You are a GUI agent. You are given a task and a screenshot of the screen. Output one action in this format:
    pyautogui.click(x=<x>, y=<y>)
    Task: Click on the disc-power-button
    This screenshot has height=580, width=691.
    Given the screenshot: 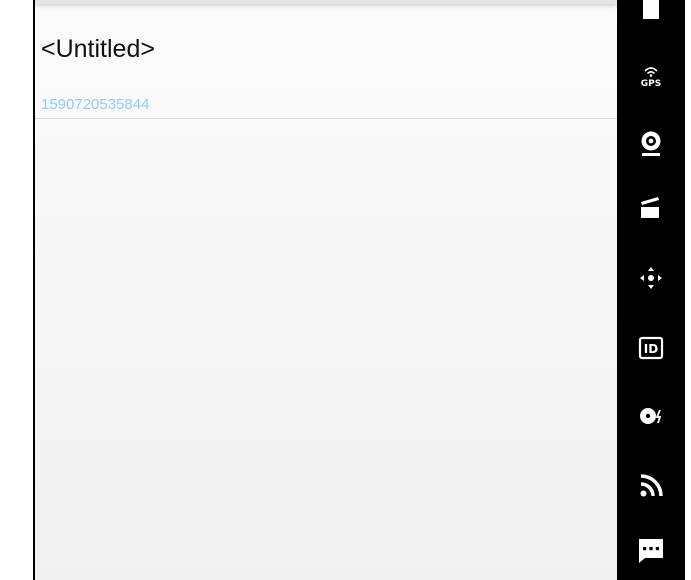 What is the action you would take?
    pyautogui.click(x=651, y=416)
    